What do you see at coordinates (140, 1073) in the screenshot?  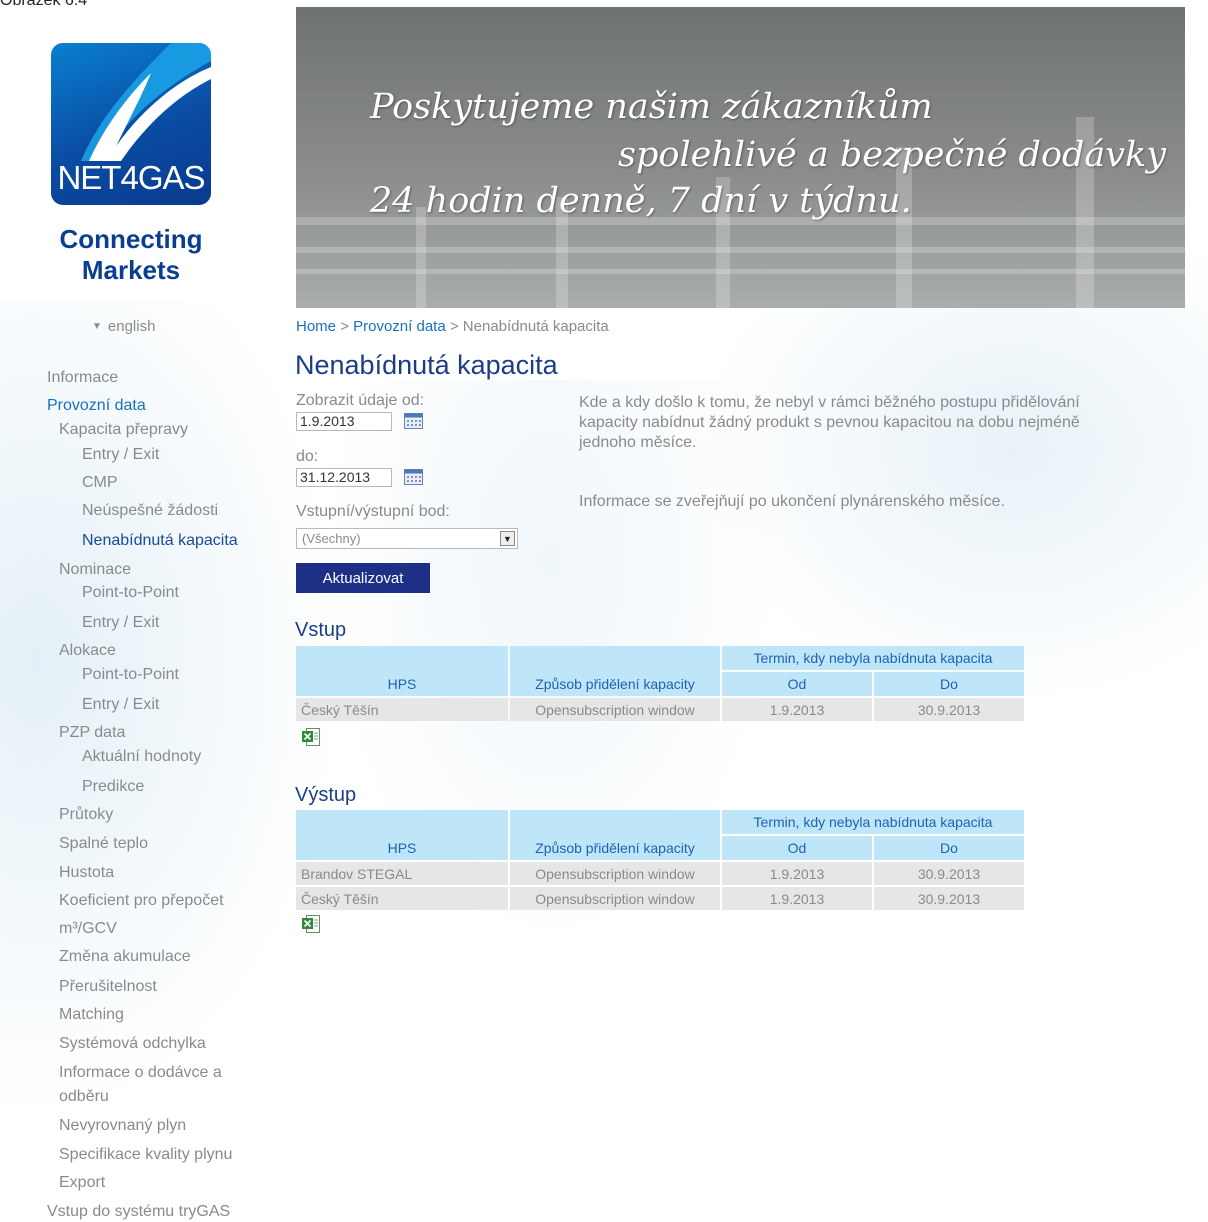 I see `menu-item-informace-o-dodavce: Informace o dodávce a` at bounding box center [140, 1073].